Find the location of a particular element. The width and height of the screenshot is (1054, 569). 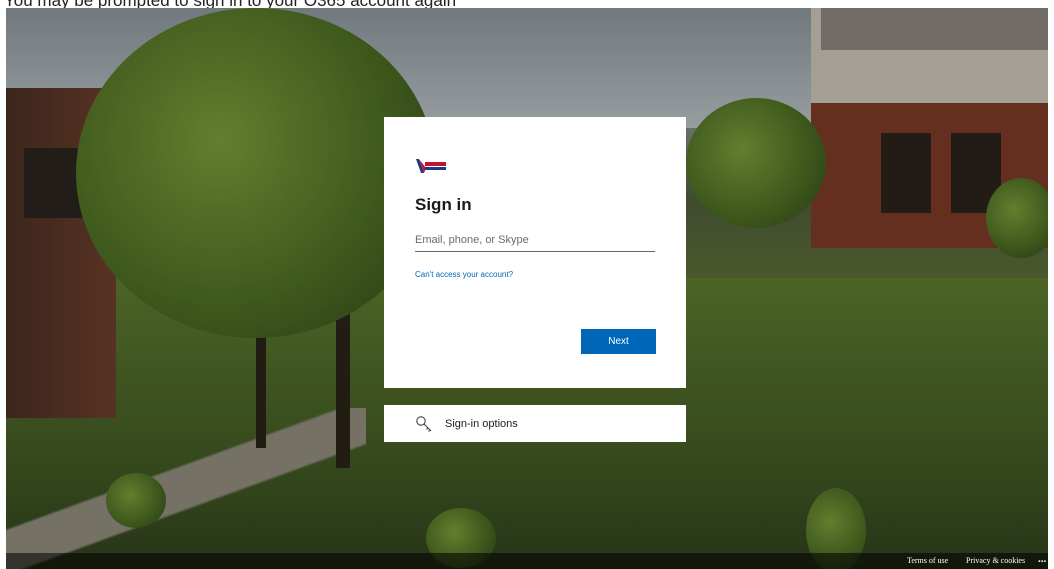

next-button: Next is located at coordinates (618, 341).